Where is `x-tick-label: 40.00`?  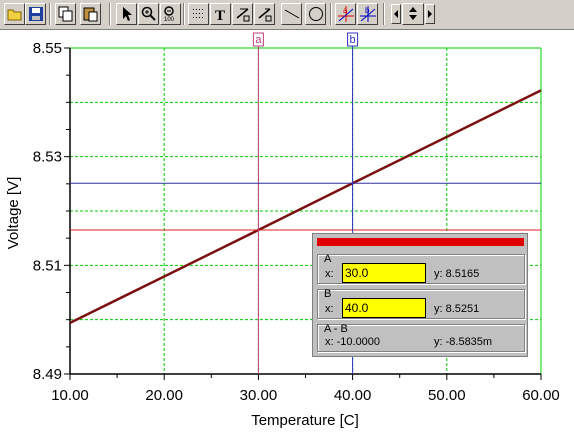 x-tick-label: 40.00 is located at coordinates (353, 395).